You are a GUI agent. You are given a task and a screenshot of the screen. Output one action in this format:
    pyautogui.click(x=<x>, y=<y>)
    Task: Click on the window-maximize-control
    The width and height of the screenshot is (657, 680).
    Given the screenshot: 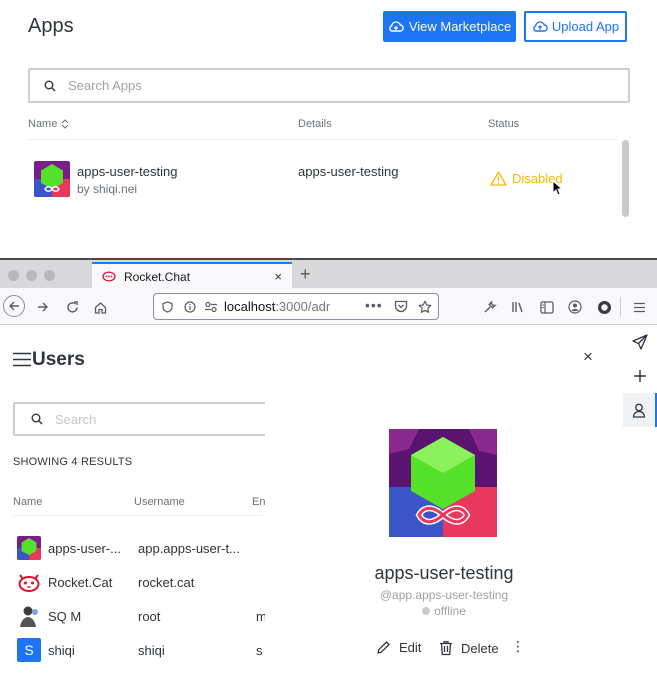 What is the action you would take?
    pyautogui.click(x=49, y=275)
    